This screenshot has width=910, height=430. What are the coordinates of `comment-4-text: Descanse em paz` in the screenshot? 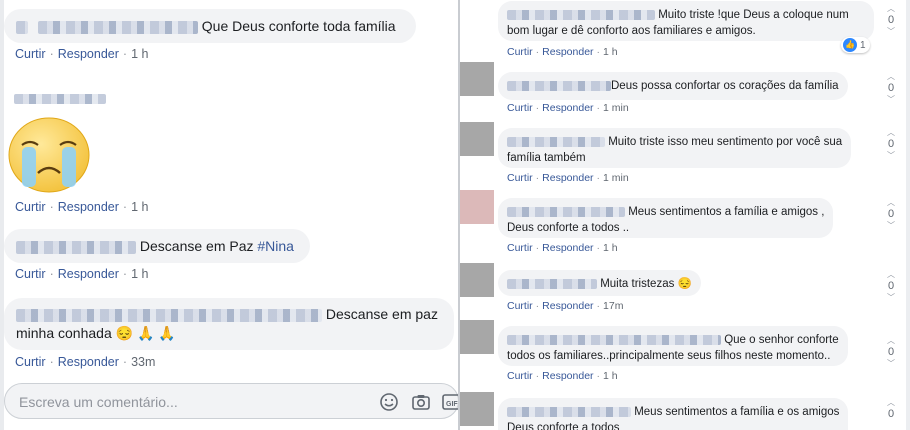 It's located at (381, 314).